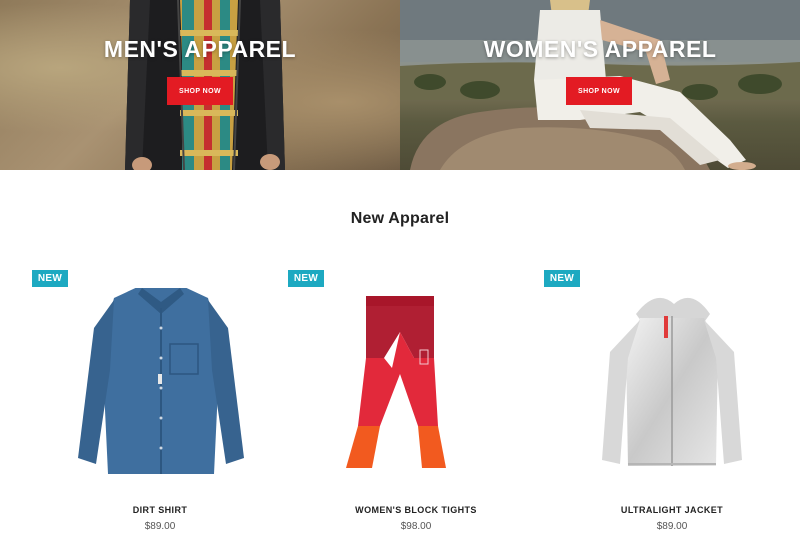  I want to click on mens-shop-now-button: SHOP NOW, so click(200, 91).